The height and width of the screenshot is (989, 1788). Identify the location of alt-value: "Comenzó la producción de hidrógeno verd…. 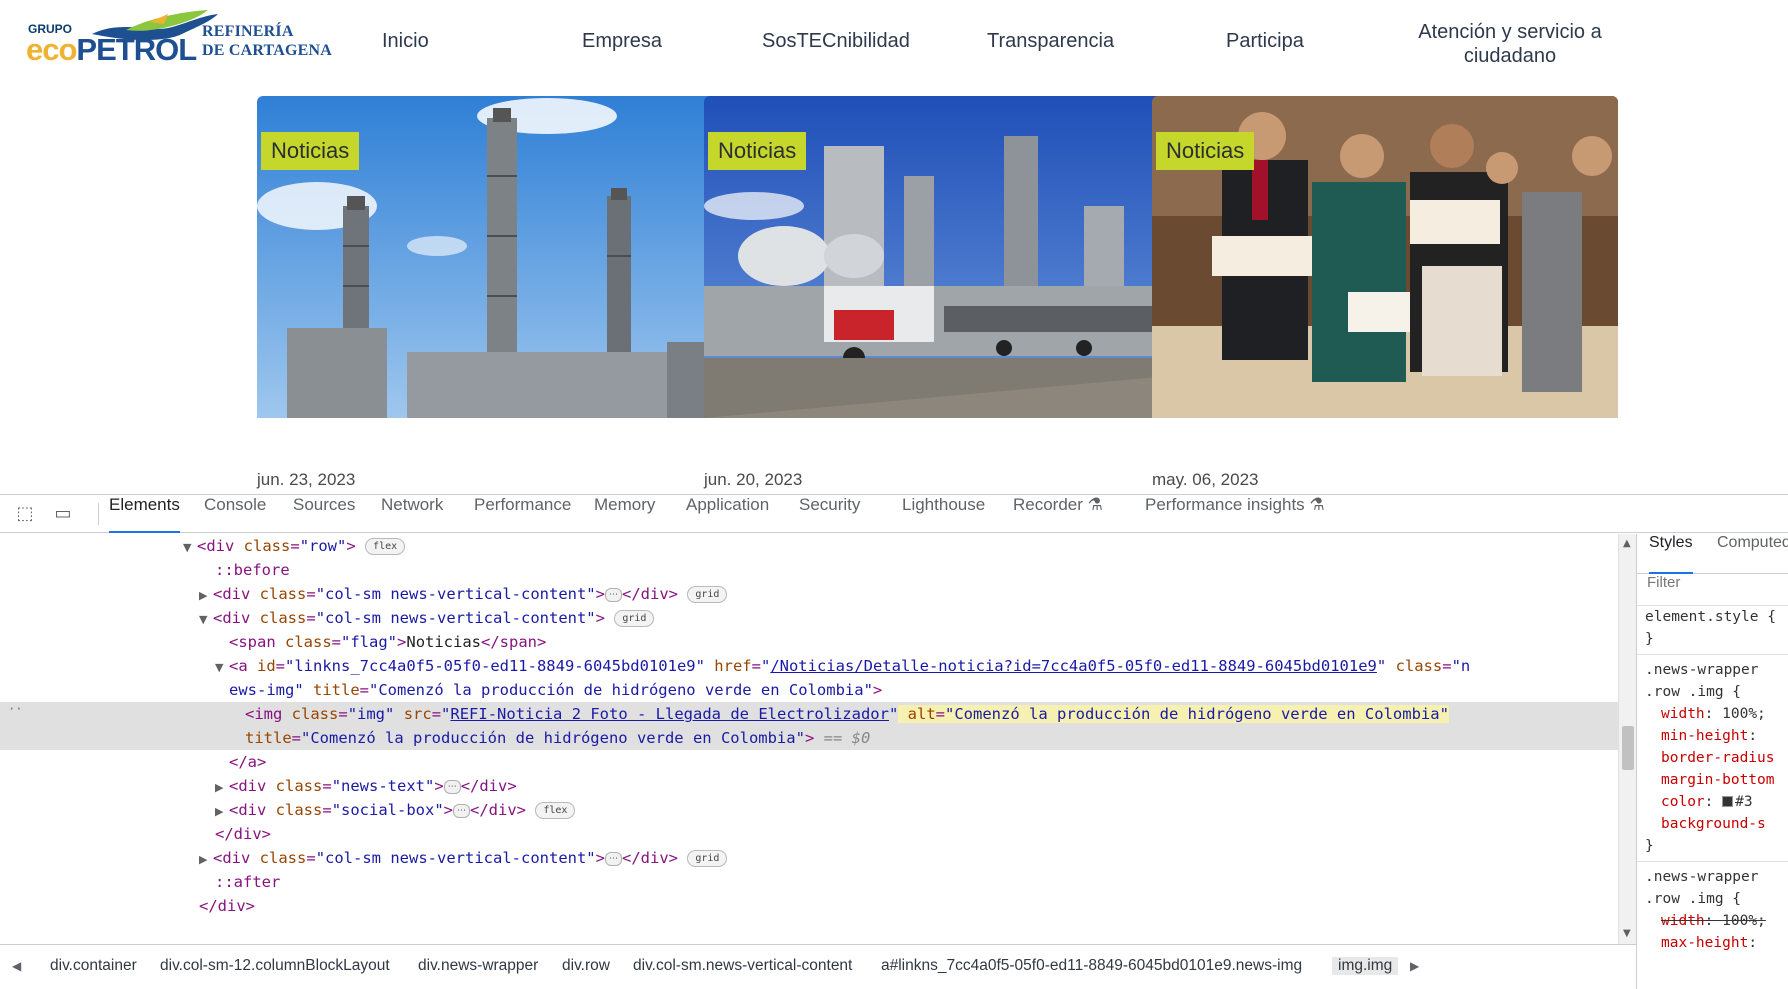
(1197, 714).